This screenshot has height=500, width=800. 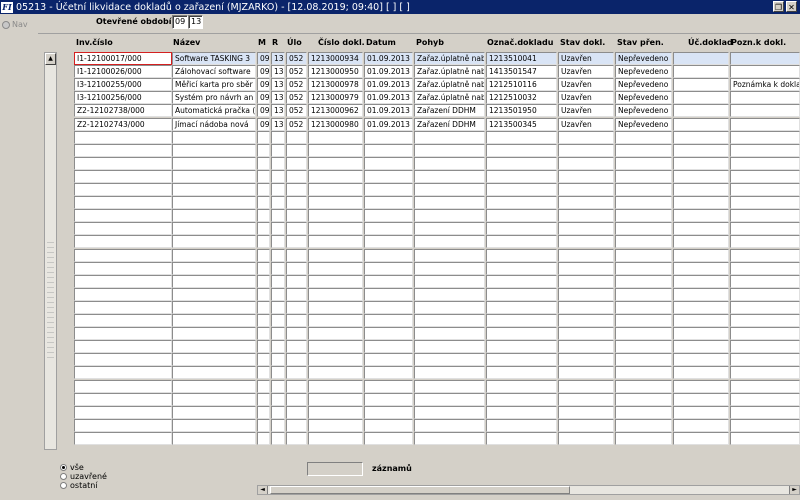 What do you see at coordinates (83, 476) in the screenshot?
I see `filter-option: uzavřené` at bounding box center [83, 476].